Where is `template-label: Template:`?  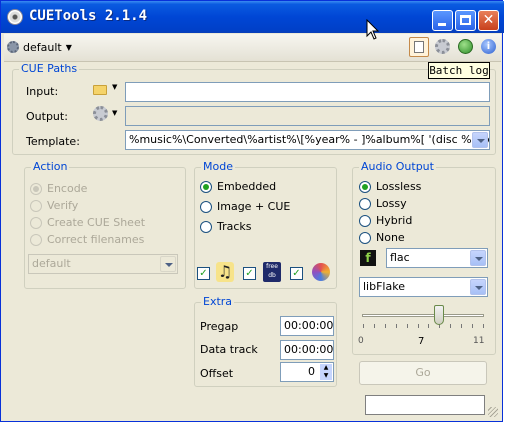
template-label: Template: is located at coordinates (53, 141).